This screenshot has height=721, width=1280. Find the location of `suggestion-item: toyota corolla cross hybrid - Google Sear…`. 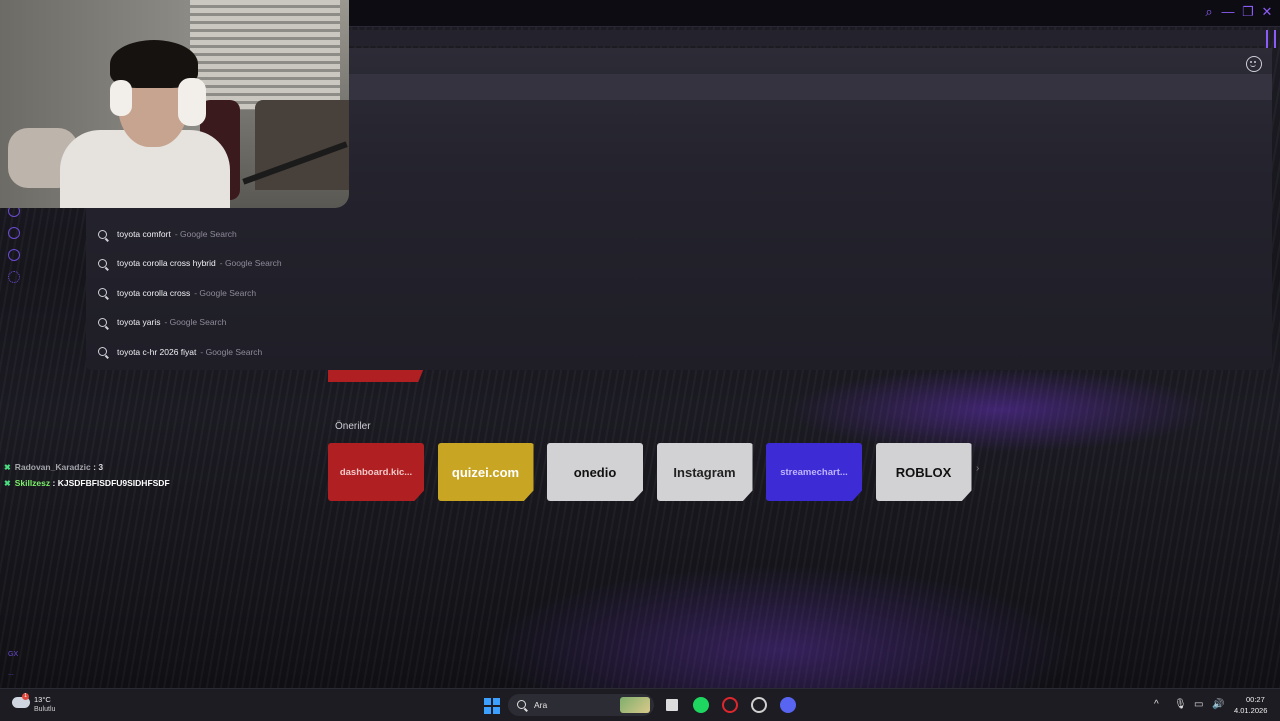

suggestion-item: toyota corolla cross hybrid - Google Sear… is located at coordinates (190, 263).